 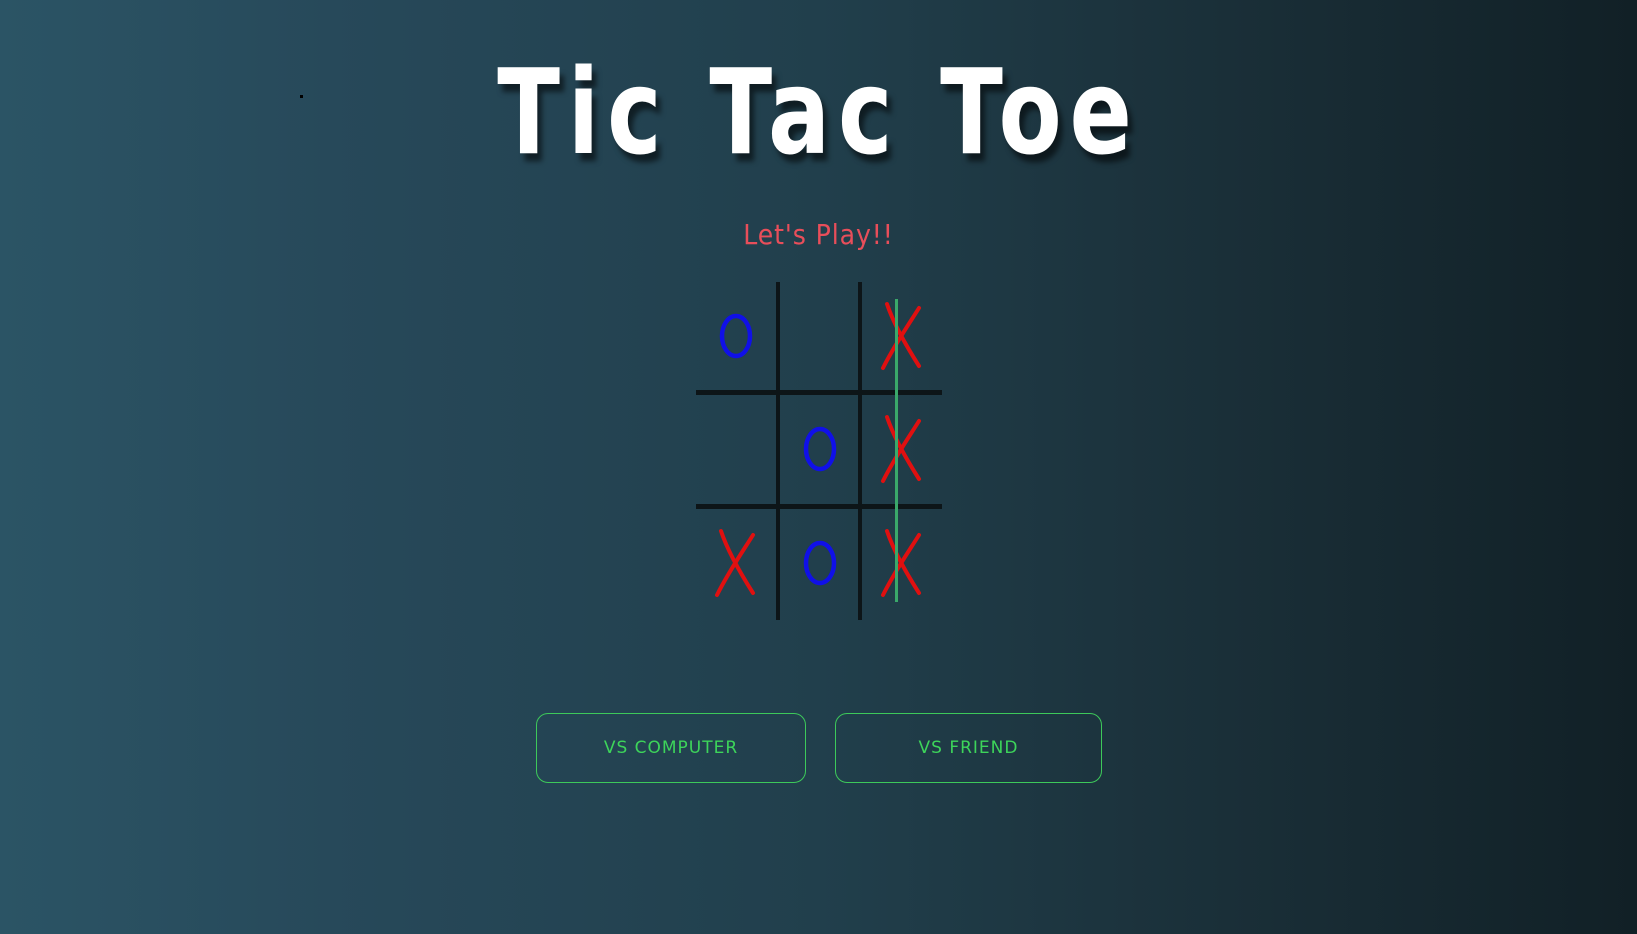 I want to click on game-title: Tic Tac Toe, so click(x=818, y=112).